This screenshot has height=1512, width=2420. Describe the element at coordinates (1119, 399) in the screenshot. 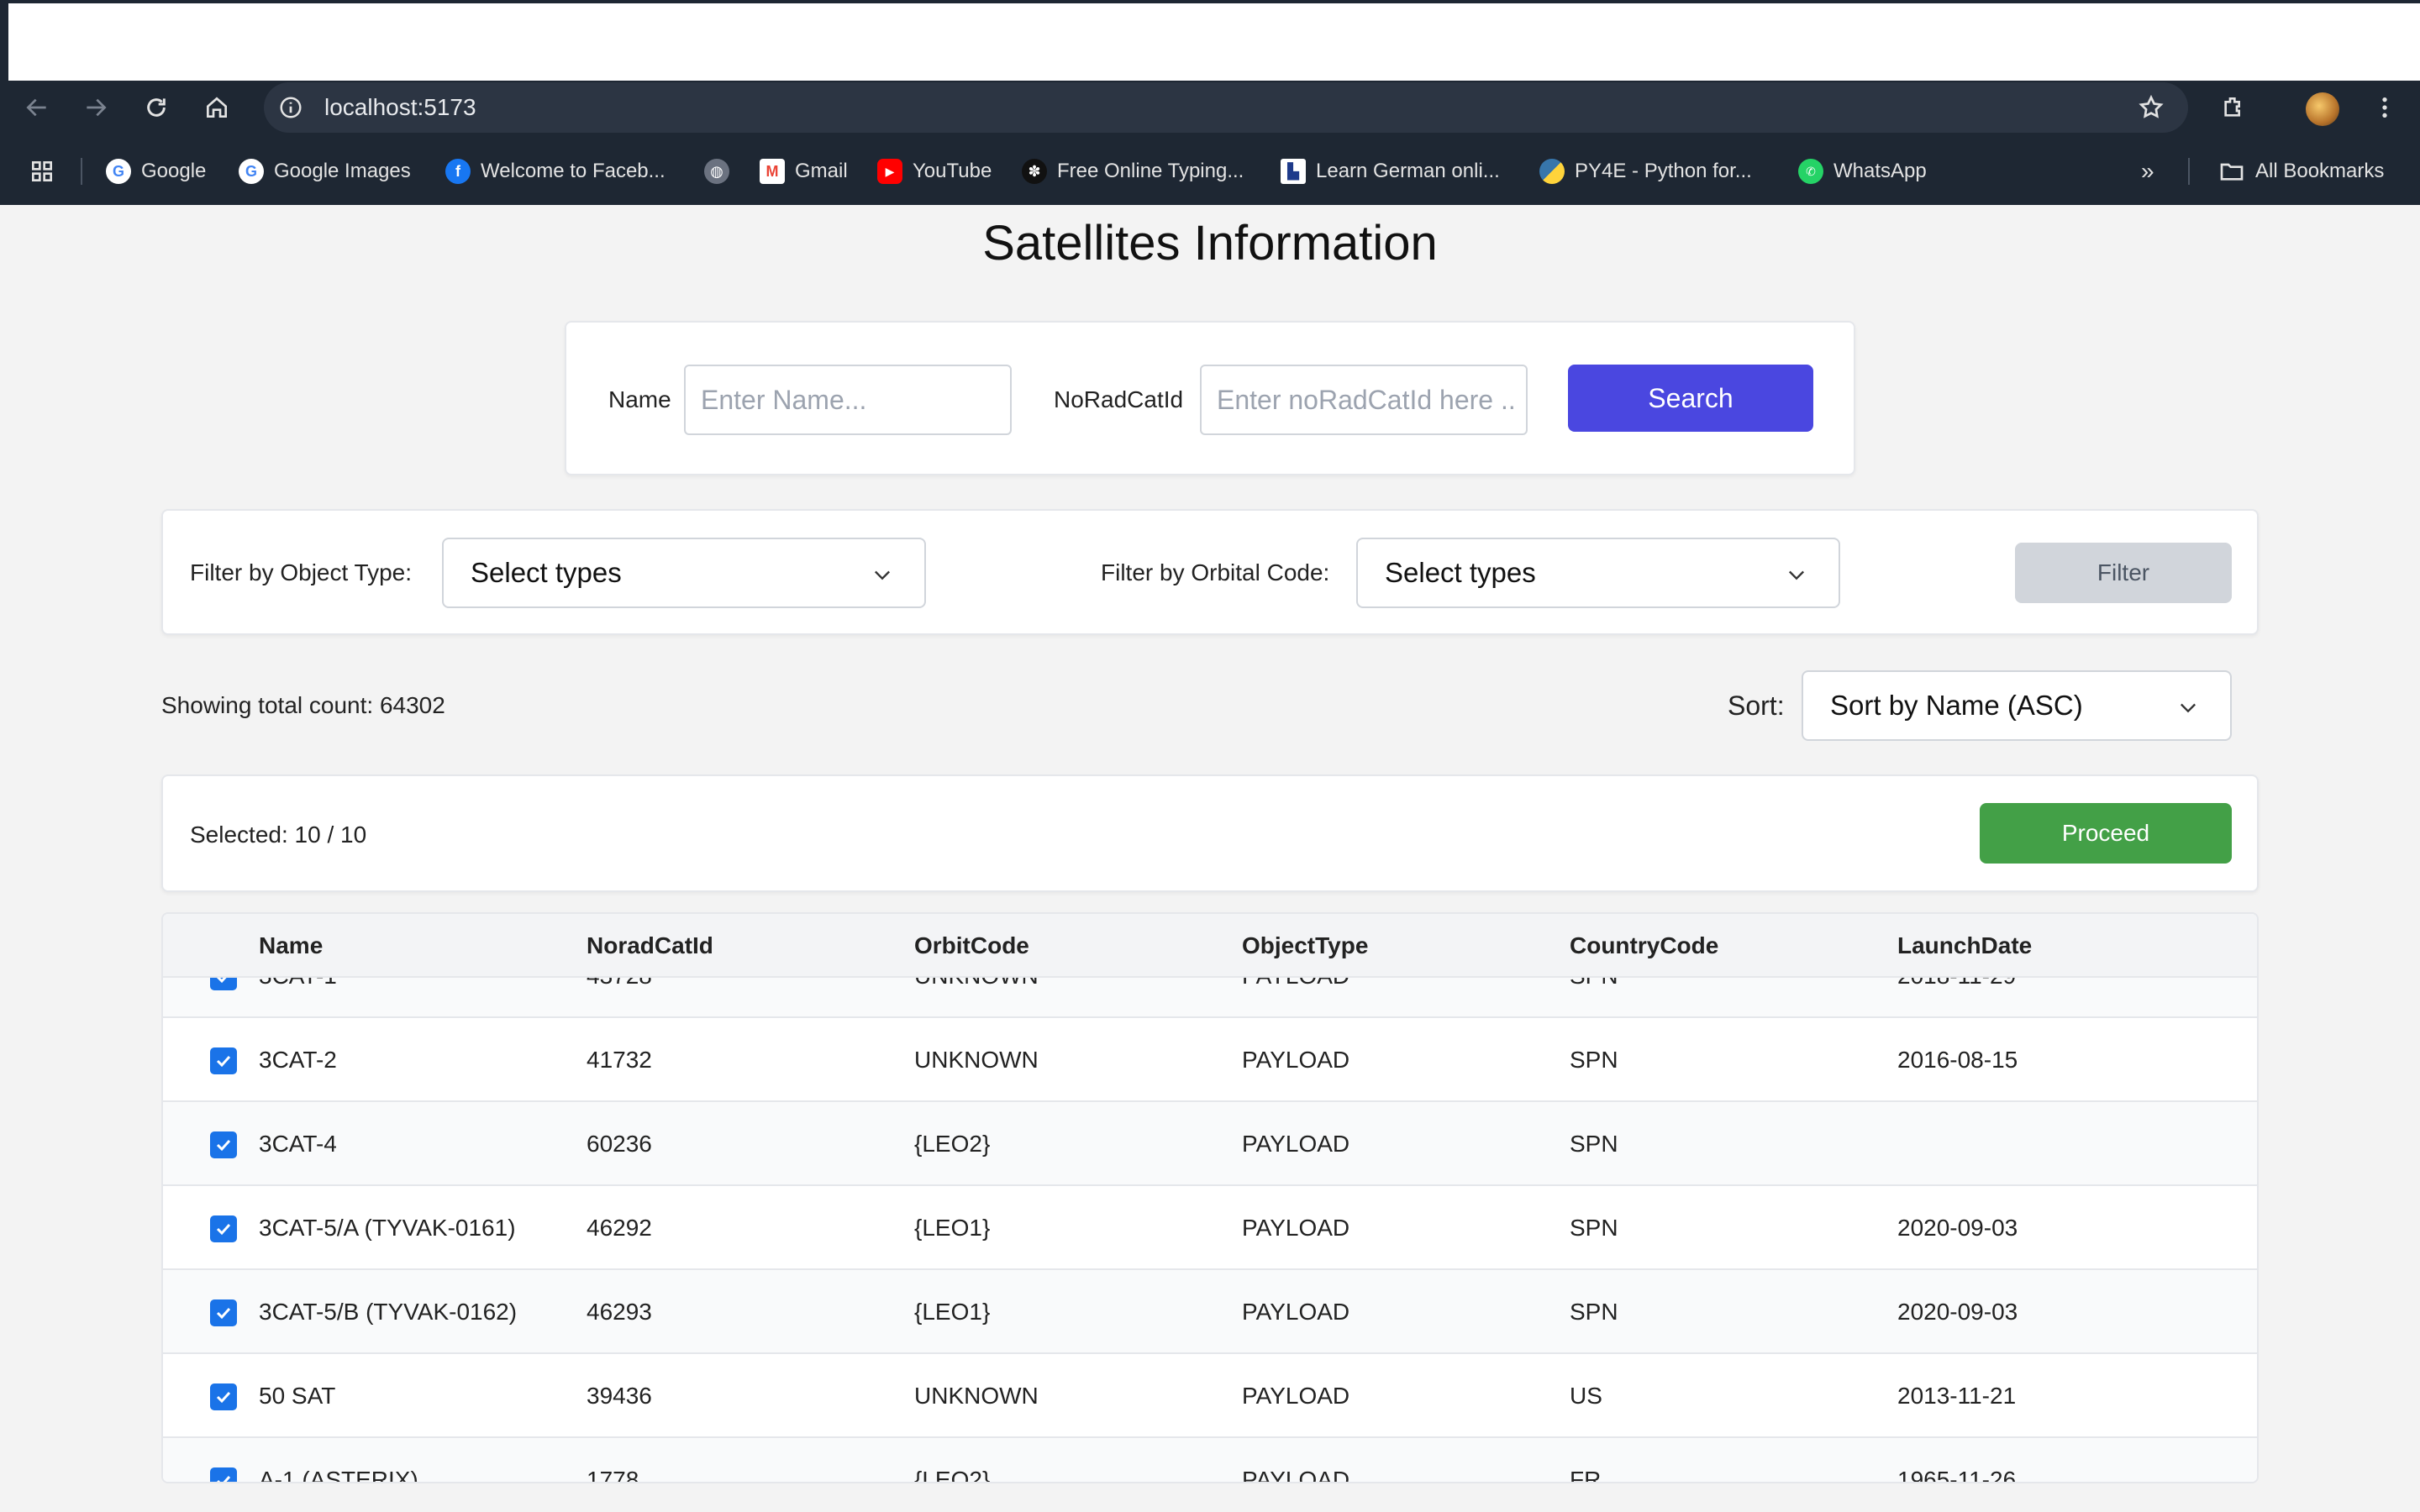

I see `norad-label: NoRadCatId` at that location.